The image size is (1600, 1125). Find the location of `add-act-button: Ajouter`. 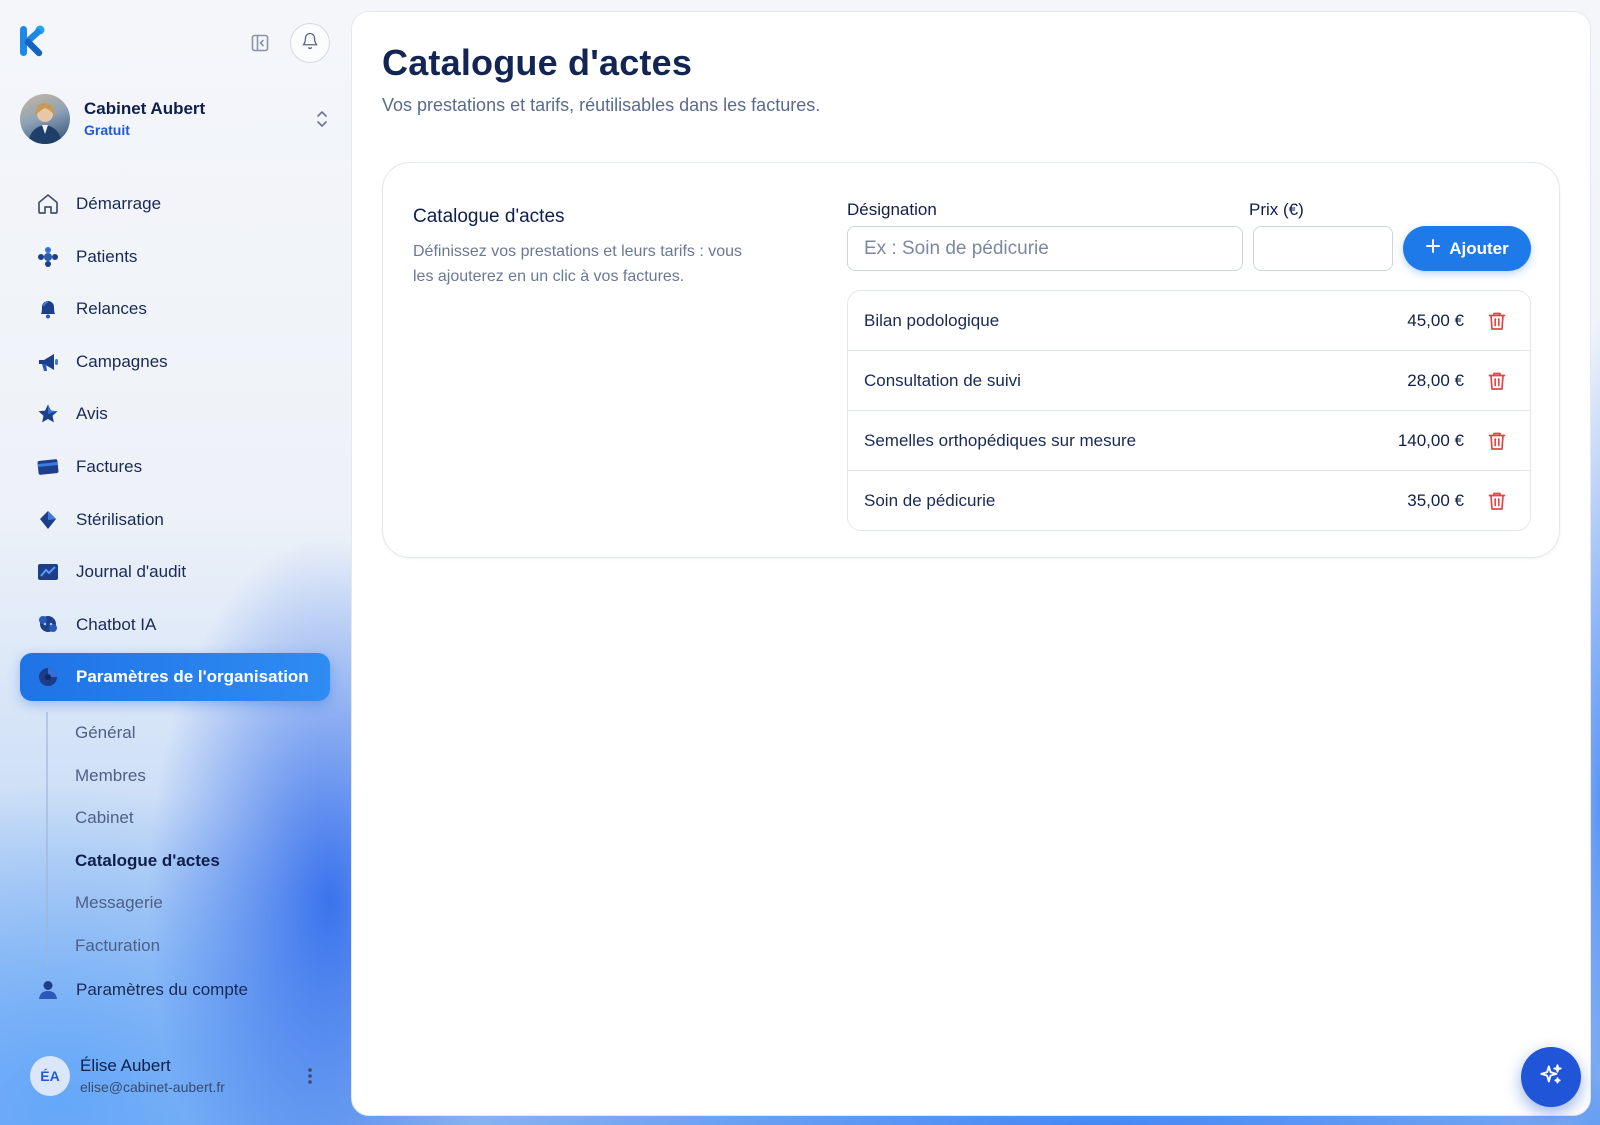

add-act-button: Ajouter is located at coordinates (1467, 248).